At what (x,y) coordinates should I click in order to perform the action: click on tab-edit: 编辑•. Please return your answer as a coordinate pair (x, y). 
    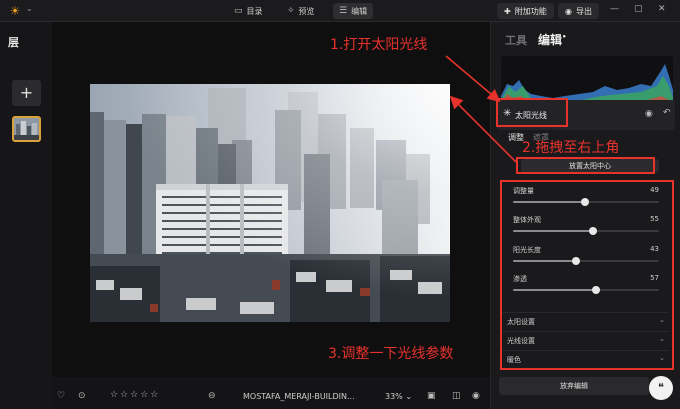
    Looking at the image, I should click on (552, 39).